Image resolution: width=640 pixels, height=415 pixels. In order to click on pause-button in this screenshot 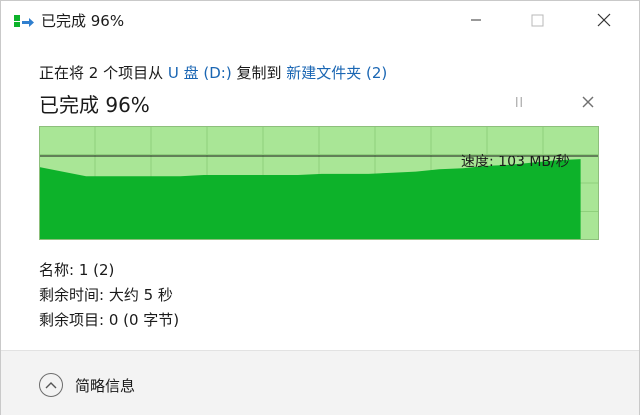, I will do `click(519, 102)`.